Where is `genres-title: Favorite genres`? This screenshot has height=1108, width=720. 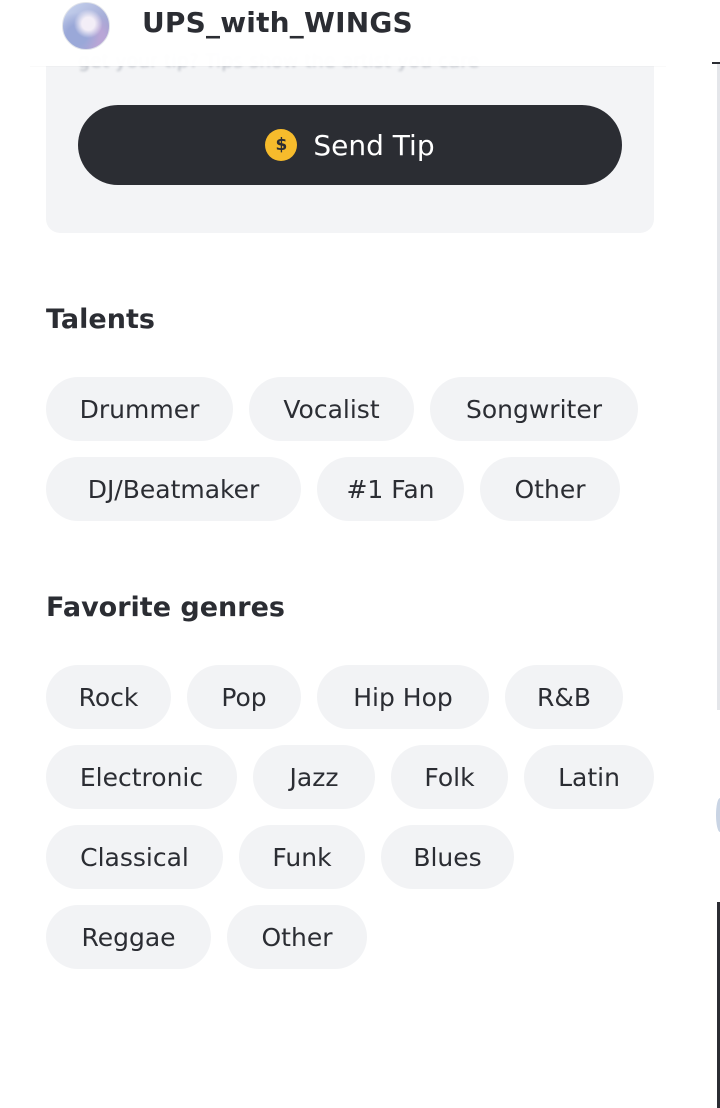 genres-title: Favorite genres is located at coordinates (165, 607).